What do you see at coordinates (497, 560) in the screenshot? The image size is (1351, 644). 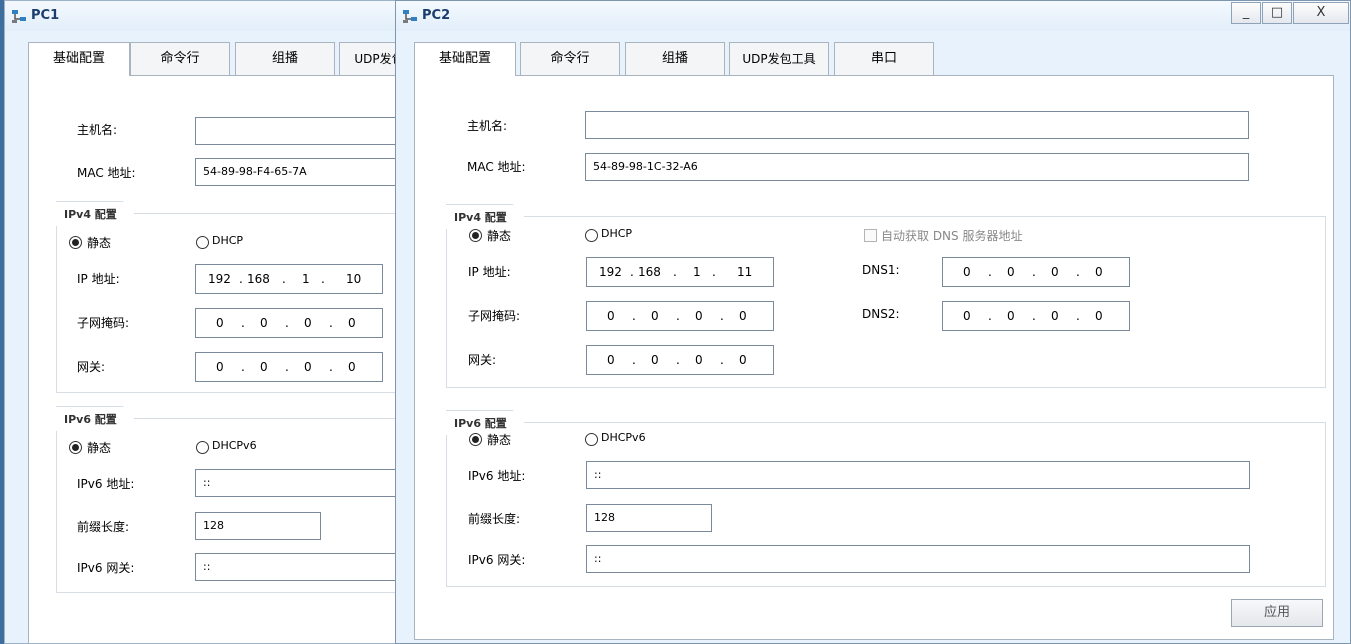 I see `ipv6-gateway-label: IPv6 网关:` at bounding box center [497, 560].